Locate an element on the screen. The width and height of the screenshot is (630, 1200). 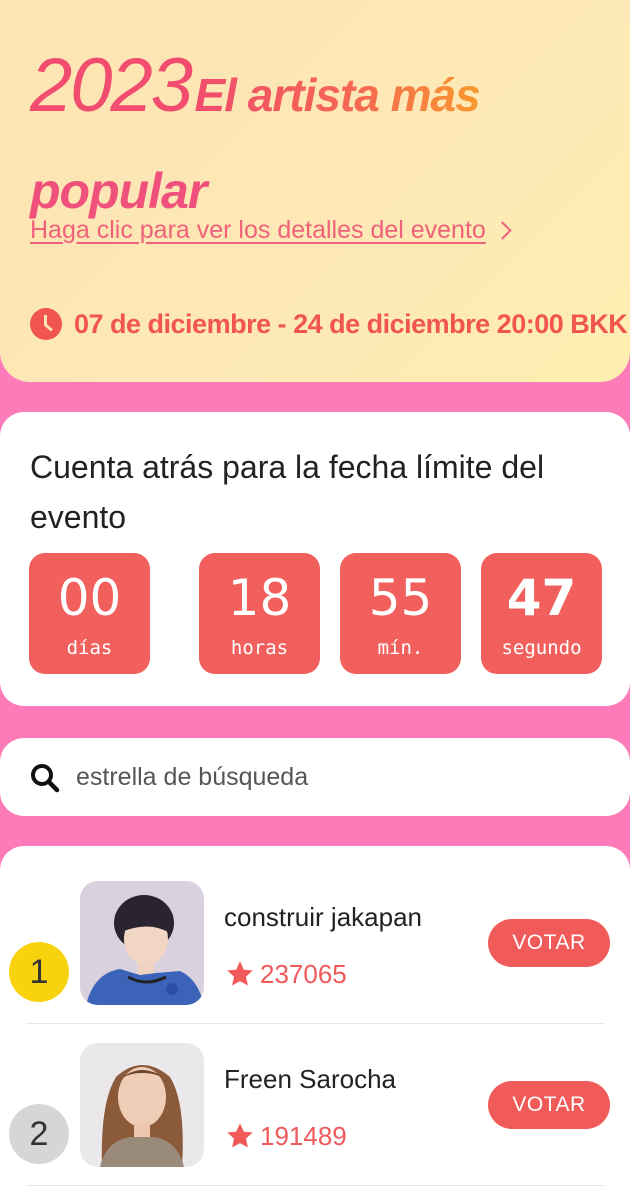
countdown-days: 00 días is located at coordinates (89, 613).